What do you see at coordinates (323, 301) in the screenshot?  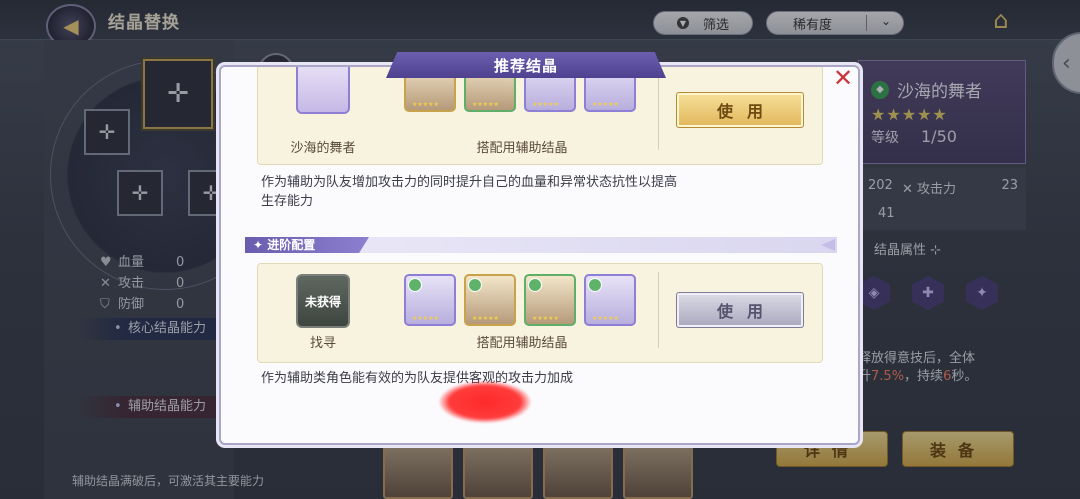 I see `character-portrait-locked: 未获得` at bounding box center [323, 301].